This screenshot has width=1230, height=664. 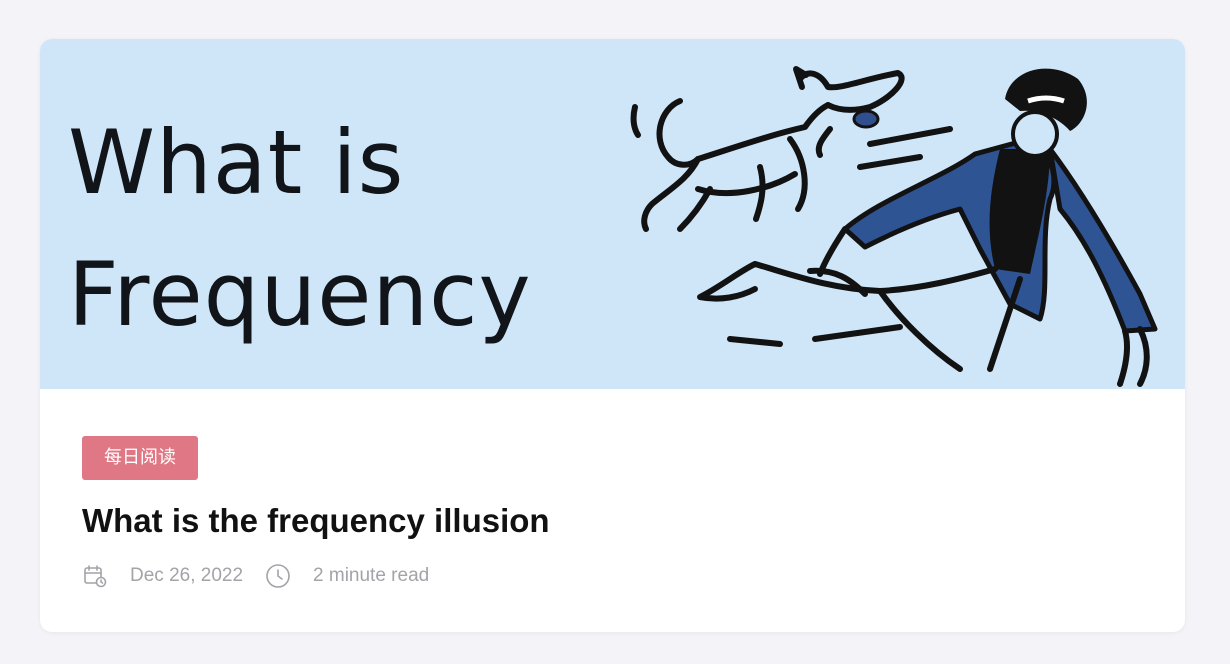 I want to click on category-tag: 每日阅读, so click(x=140, y=458).